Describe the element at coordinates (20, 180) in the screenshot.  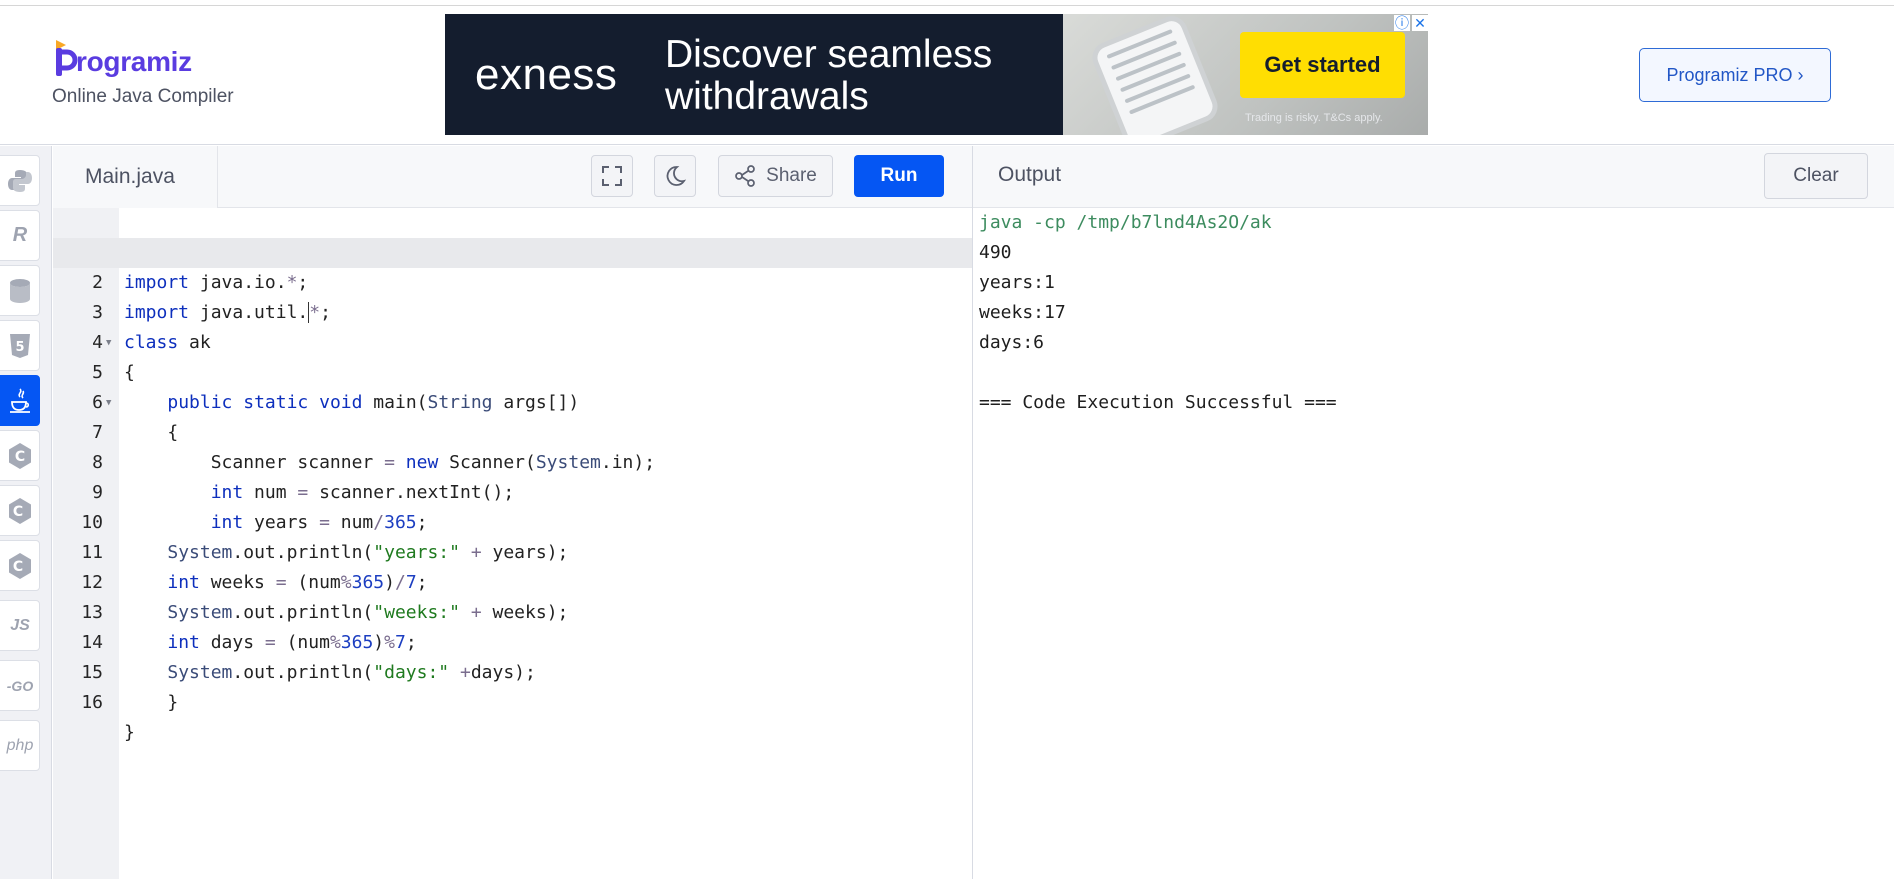
I see `python-icon` at that location.